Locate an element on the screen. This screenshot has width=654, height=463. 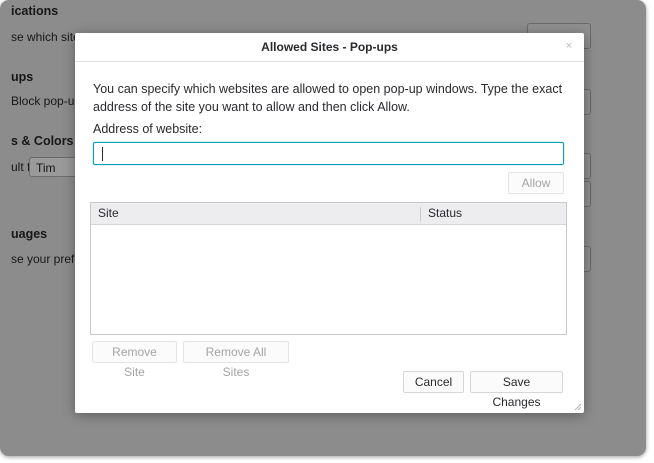
column-header-status: Status is located at coordinates (445, 213).